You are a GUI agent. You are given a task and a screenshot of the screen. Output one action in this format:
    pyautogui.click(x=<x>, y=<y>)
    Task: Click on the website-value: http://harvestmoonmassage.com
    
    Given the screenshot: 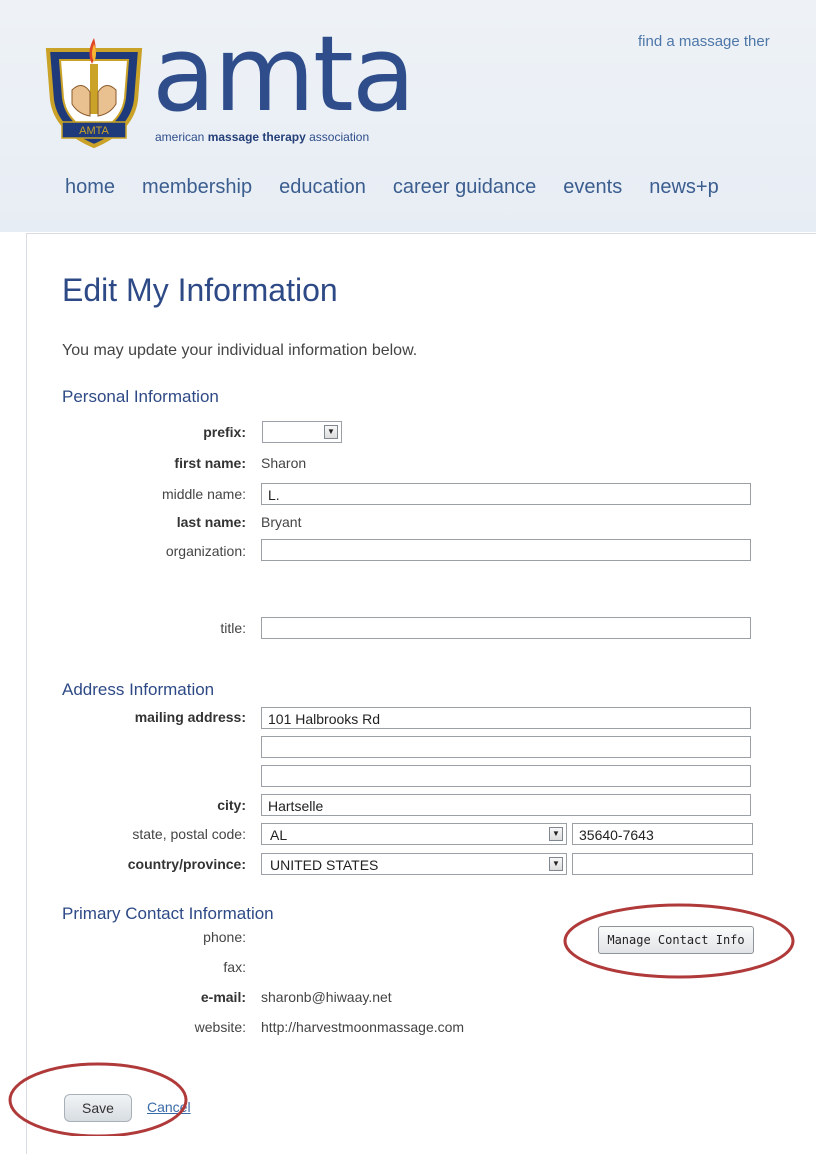 What is the action you would take?
    pyautogui.click(x=363, y=1027)
    